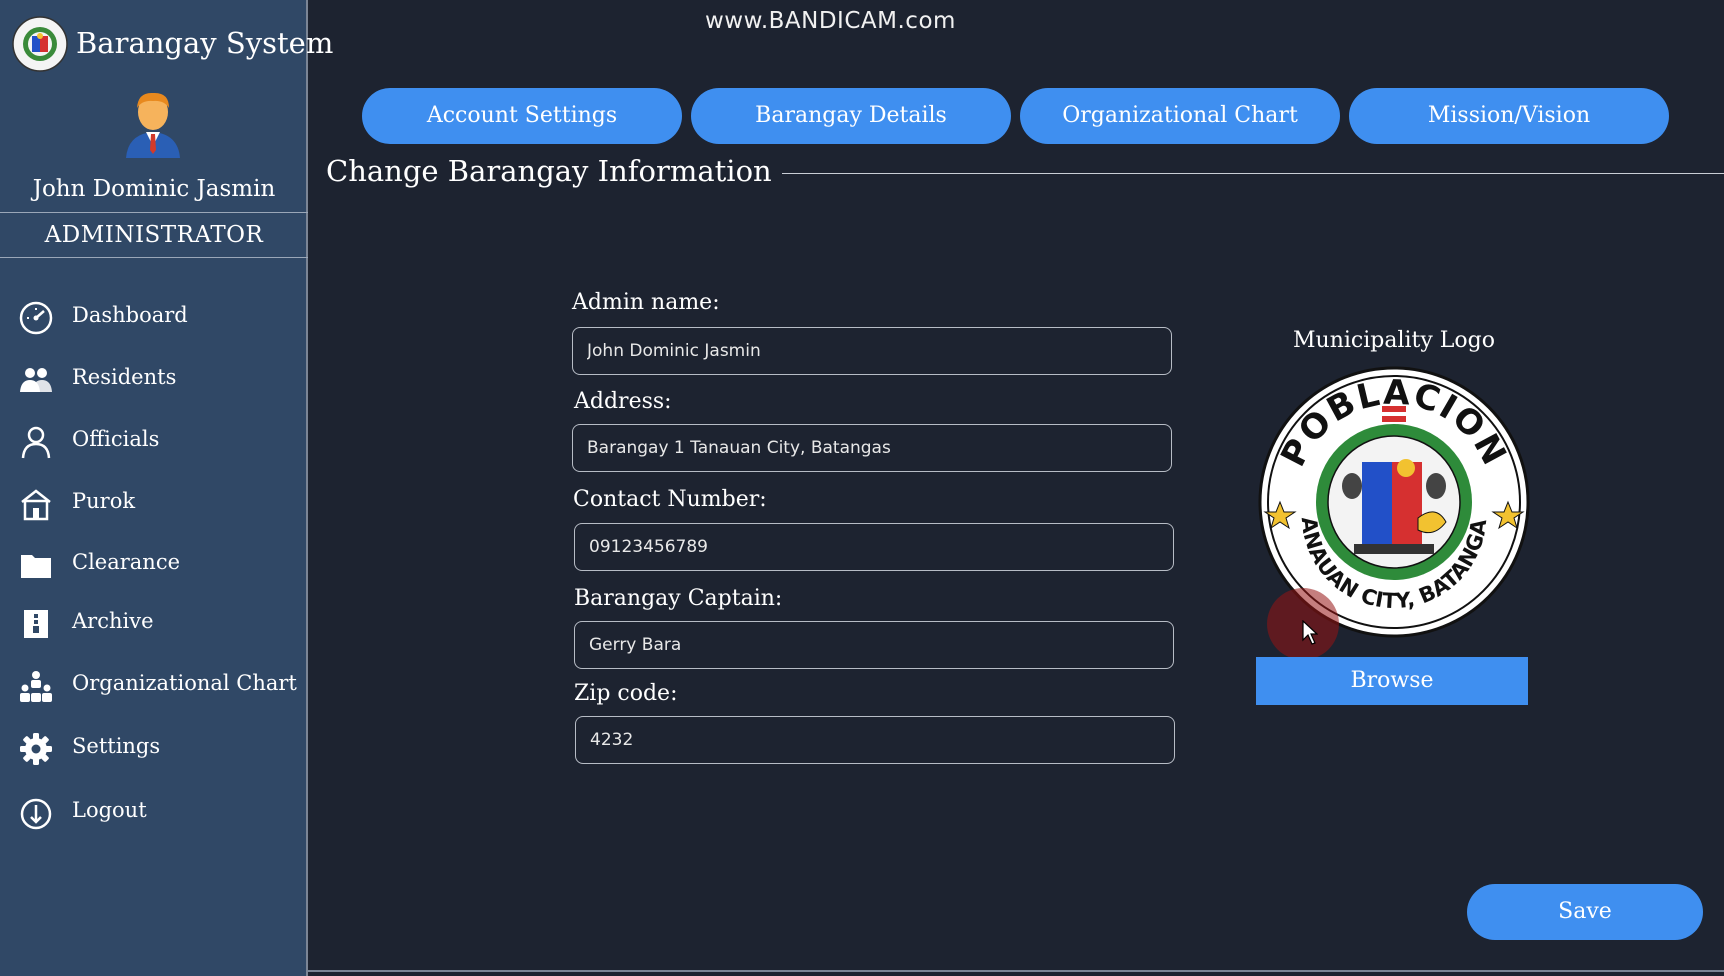 The image size is (1724, 976). I want to click on sidebar-item-label: Logout, so click(109, 810).